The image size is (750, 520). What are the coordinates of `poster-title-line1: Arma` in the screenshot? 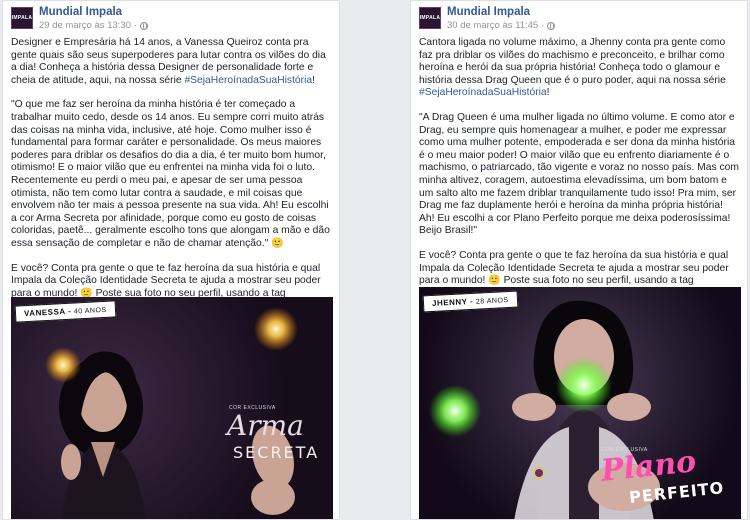 It's located at (265, 425).